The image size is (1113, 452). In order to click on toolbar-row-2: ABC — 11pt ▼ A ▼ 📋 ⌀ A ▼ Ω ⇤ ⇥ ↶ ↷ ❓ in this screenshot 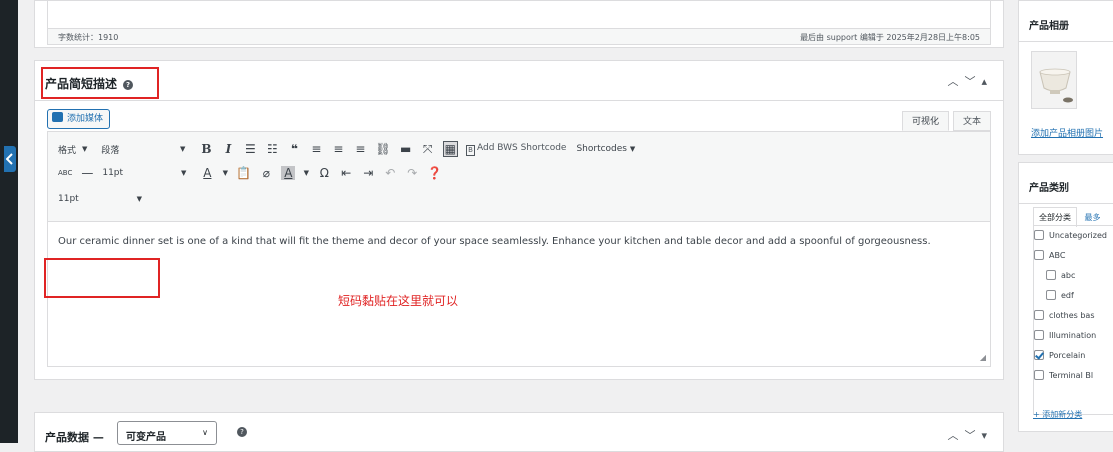, I will do `click(250, 173)`.